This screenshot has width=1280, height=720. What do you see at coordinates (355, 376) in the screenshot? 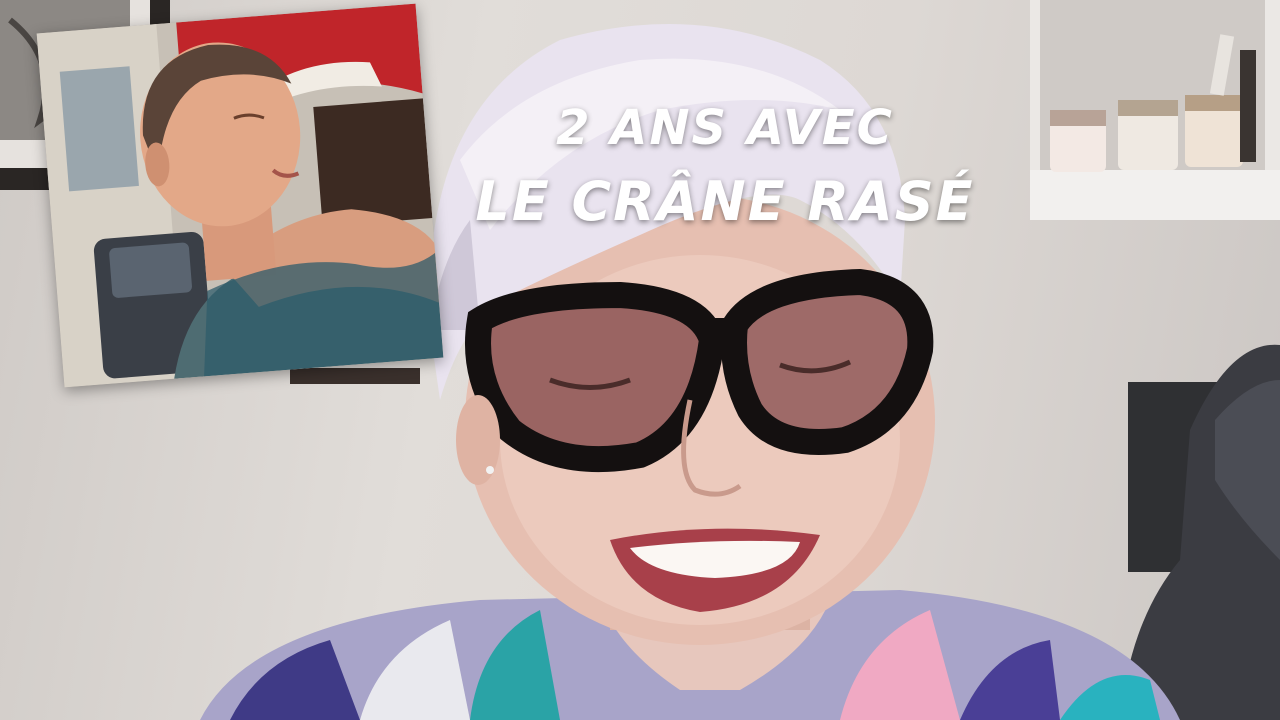
I see `small-shelf` at bounding box center [355, 376].